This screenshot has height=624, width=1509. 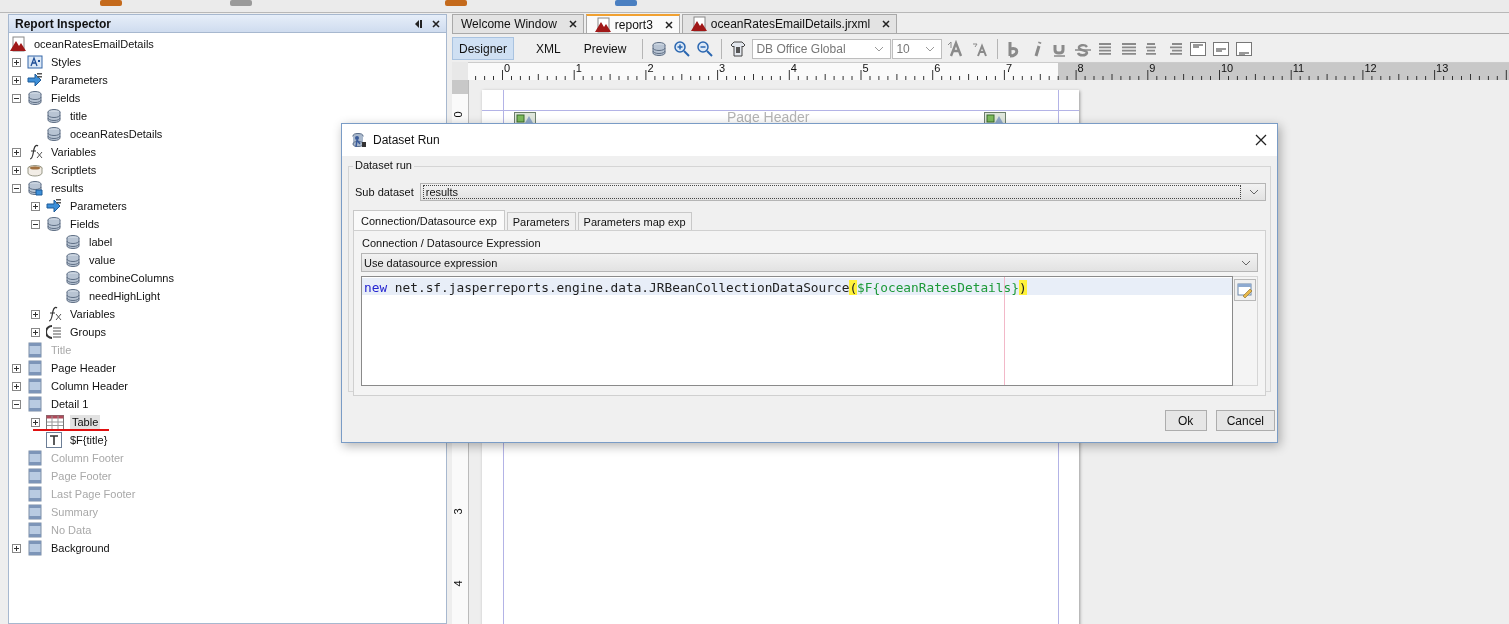 I want to click on tree-item: title, so click(x=79, y=116).